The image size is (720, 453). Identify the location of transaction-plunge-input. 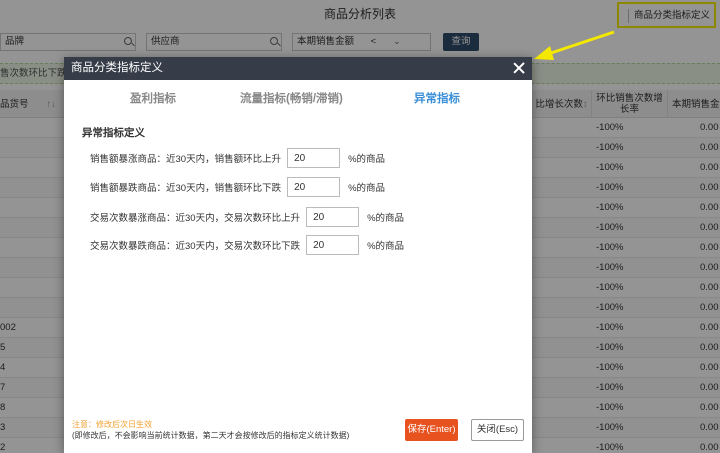
(333, 245).